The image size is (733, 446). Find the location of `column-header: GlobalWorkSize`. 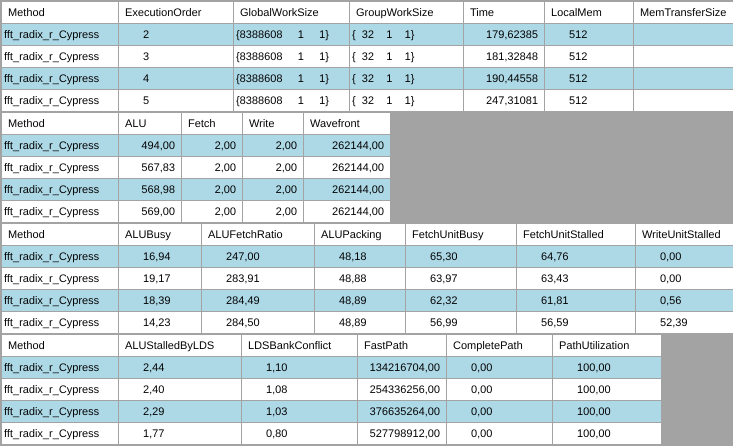

column-header: GlobalWorkSize is located at coordinates (291, 12).